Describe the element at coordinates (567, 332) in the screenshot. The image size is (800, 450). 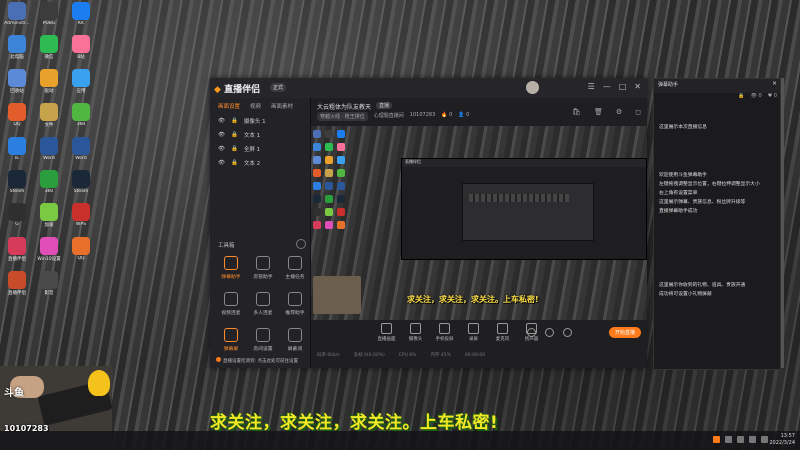
I see `live-settings-icon` at that location.